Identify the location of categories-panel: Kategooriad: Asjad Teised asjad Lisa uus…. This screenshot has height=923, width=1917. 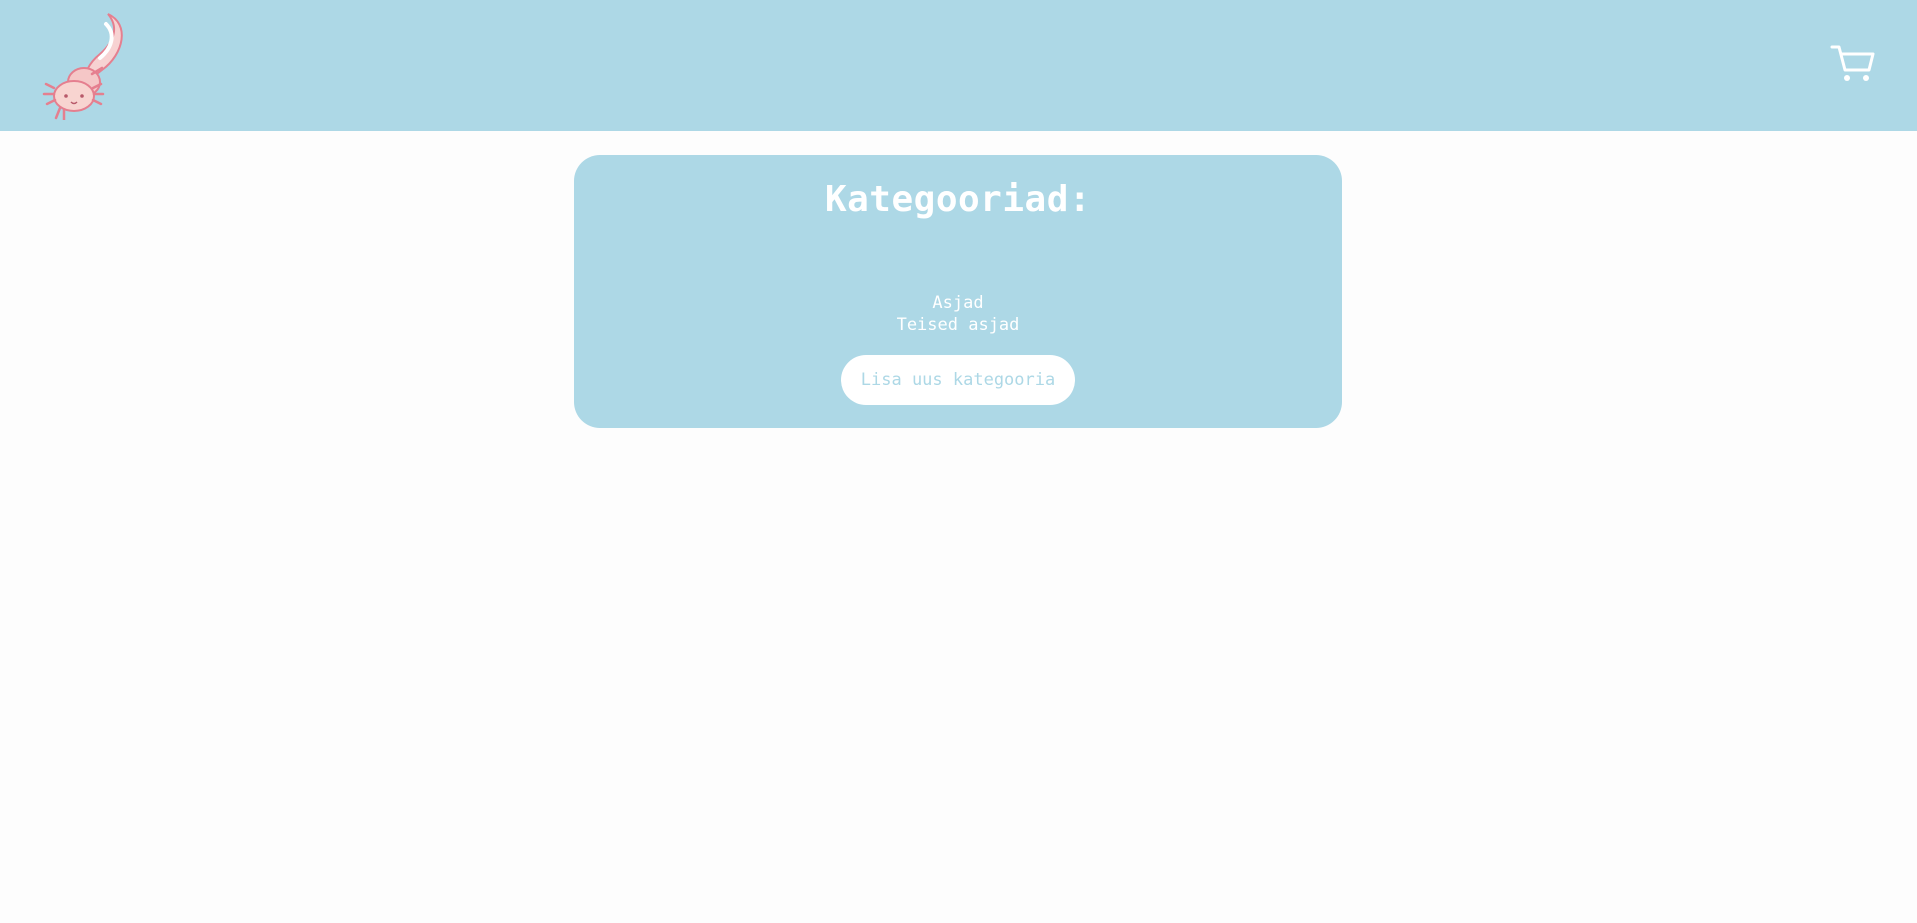
(958, 291).